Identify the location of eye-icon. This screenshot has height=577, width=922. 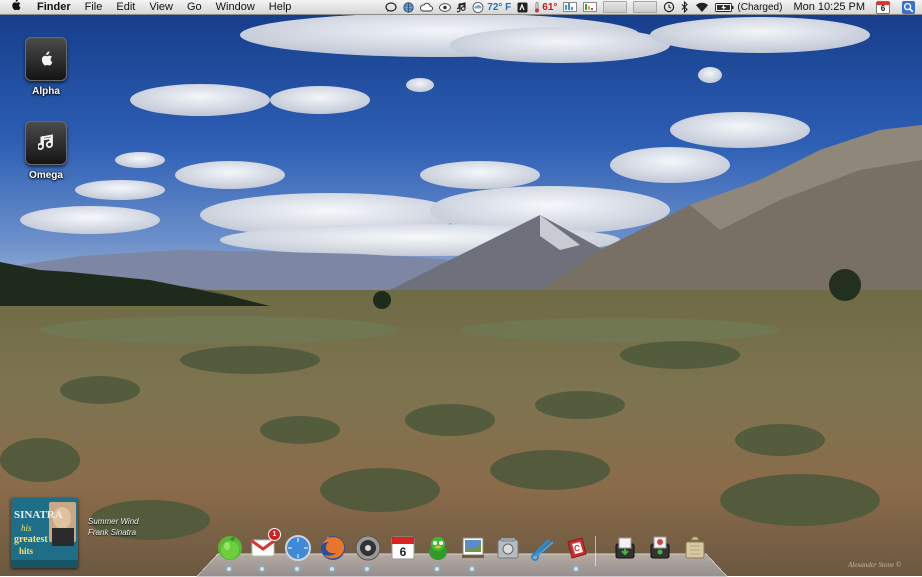
(445, 7).